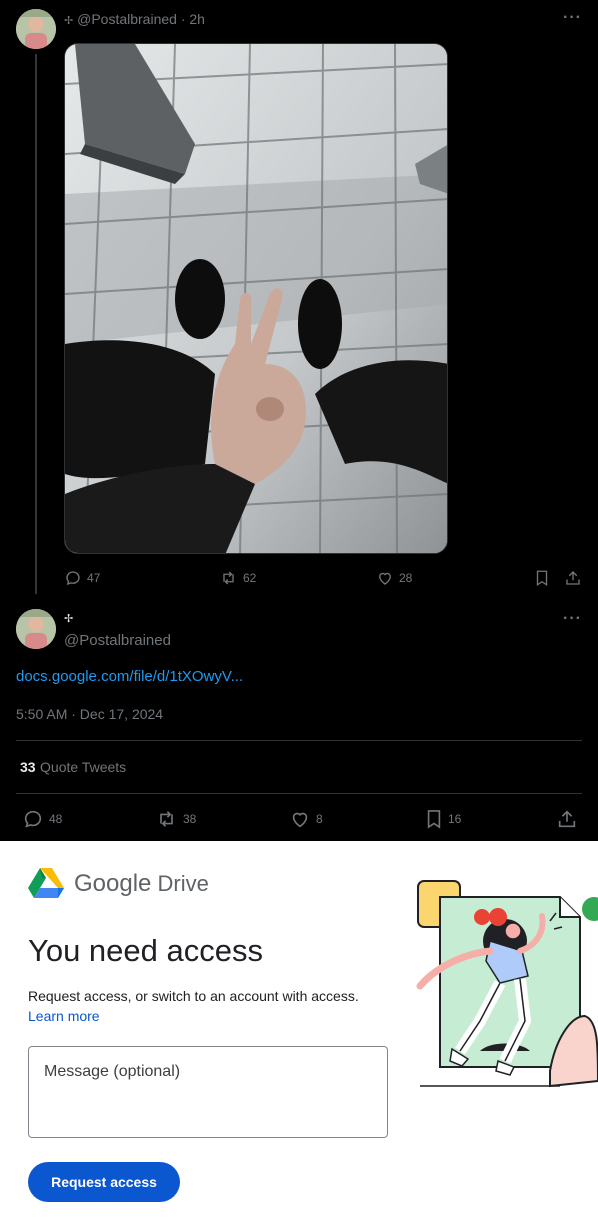 This screenshot has width=598, height=1217. What do you see at coordinates (69, 21) in the screenshot?
I see `badge-icon: ✢` at bounding box center [69, 21].